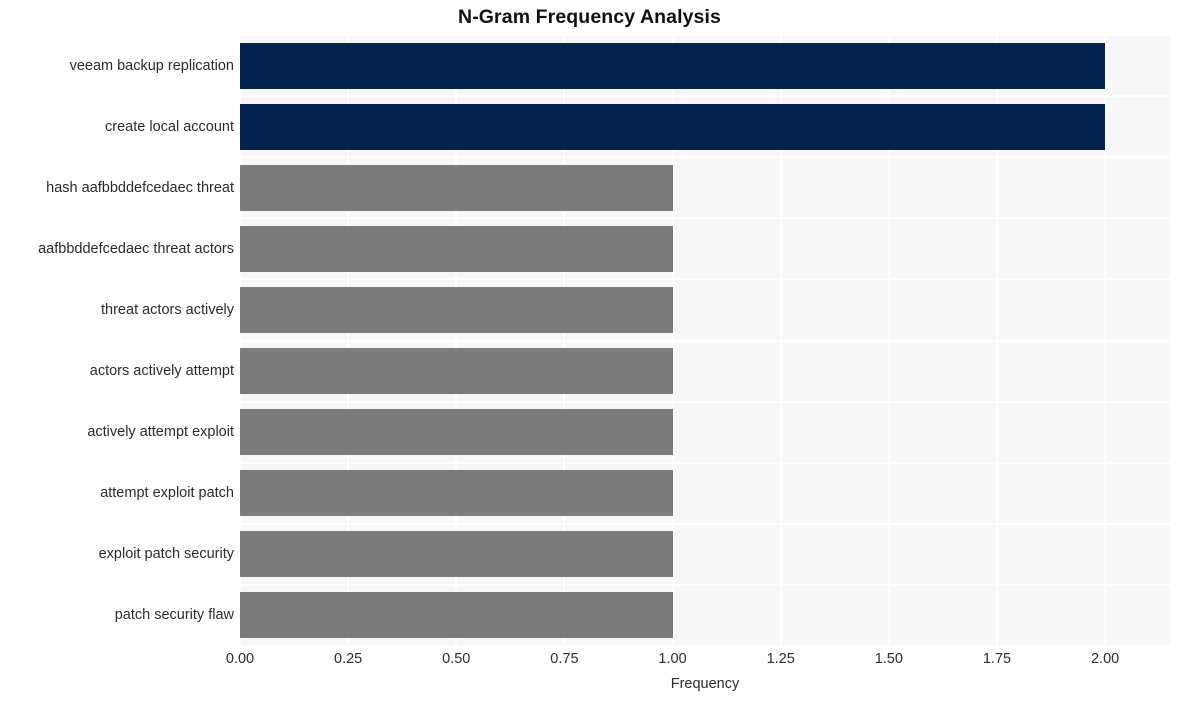  What do you see at coordinates (161, 371) in the screenshot?
I see `y-tick-label: actors actively attempt` at bounding box center [161, 371].